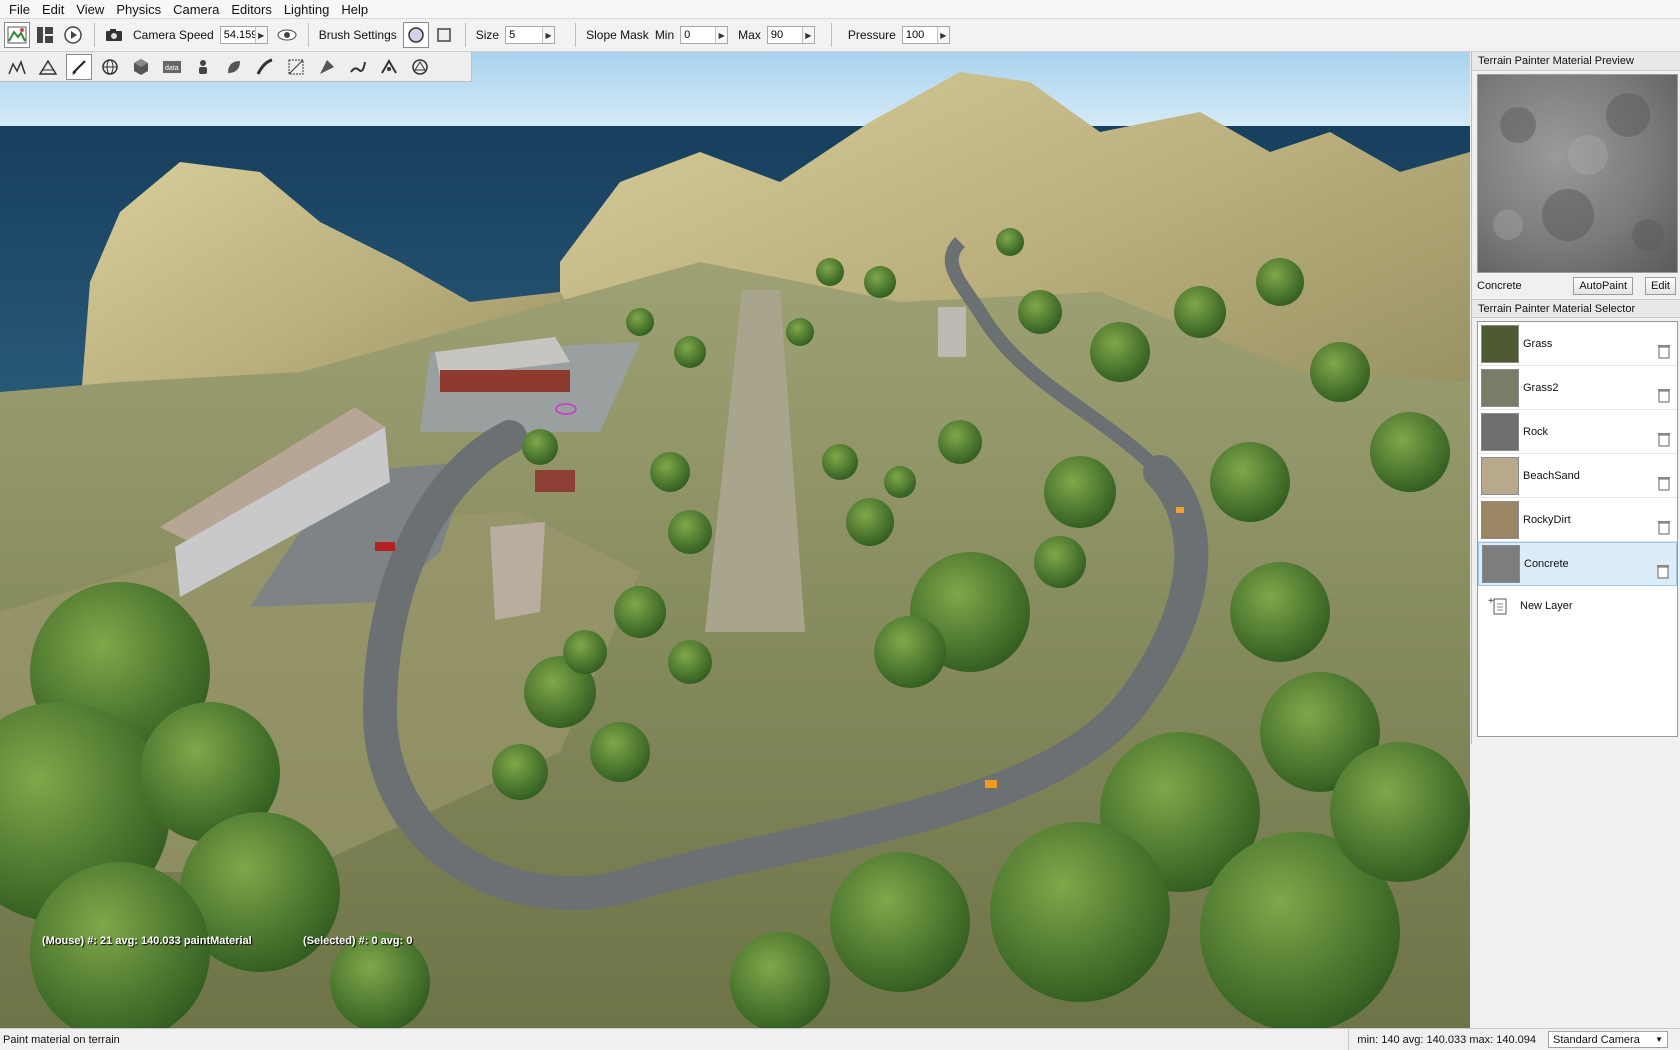 The image size is (1680, 1050). I want to click on camera-button, so click(114, 35).